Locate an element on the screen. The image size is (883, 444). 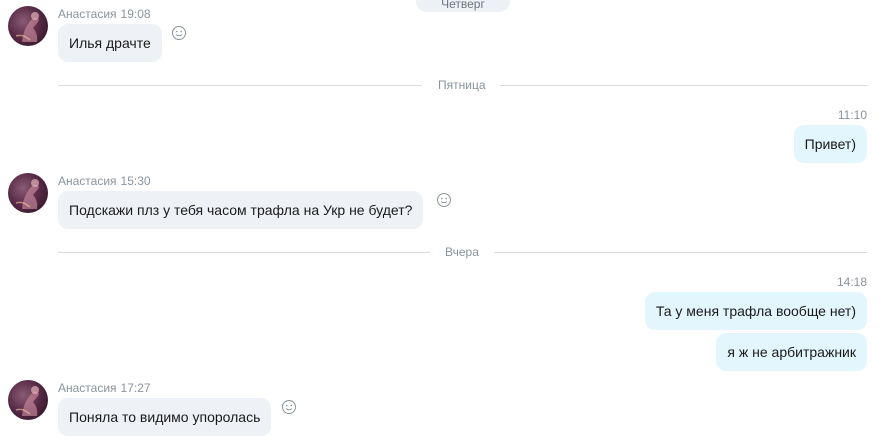
message-sender-header: Анастасия 19:08 is located at coordinates (104, 14).